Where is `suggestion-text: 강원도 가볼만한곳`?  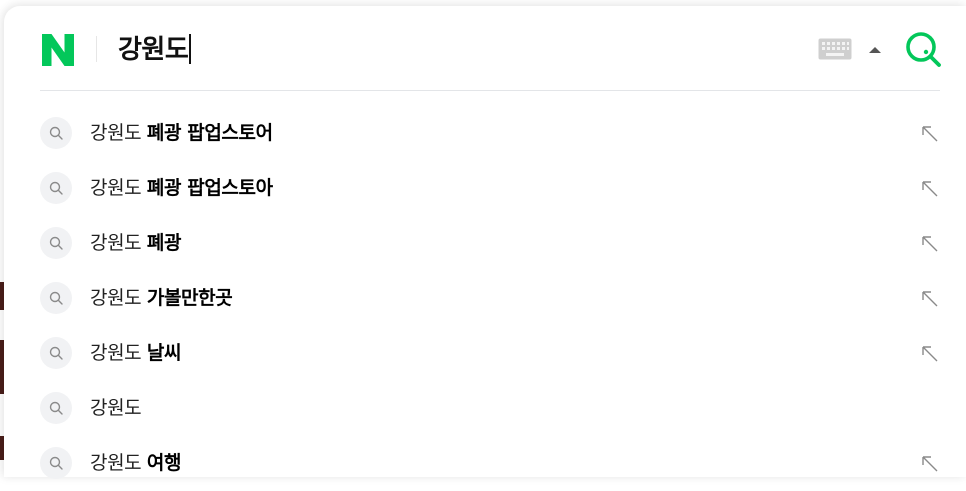 suggestion-text: 강원도 가볼만한곳 is located at coordinates (161, 298).